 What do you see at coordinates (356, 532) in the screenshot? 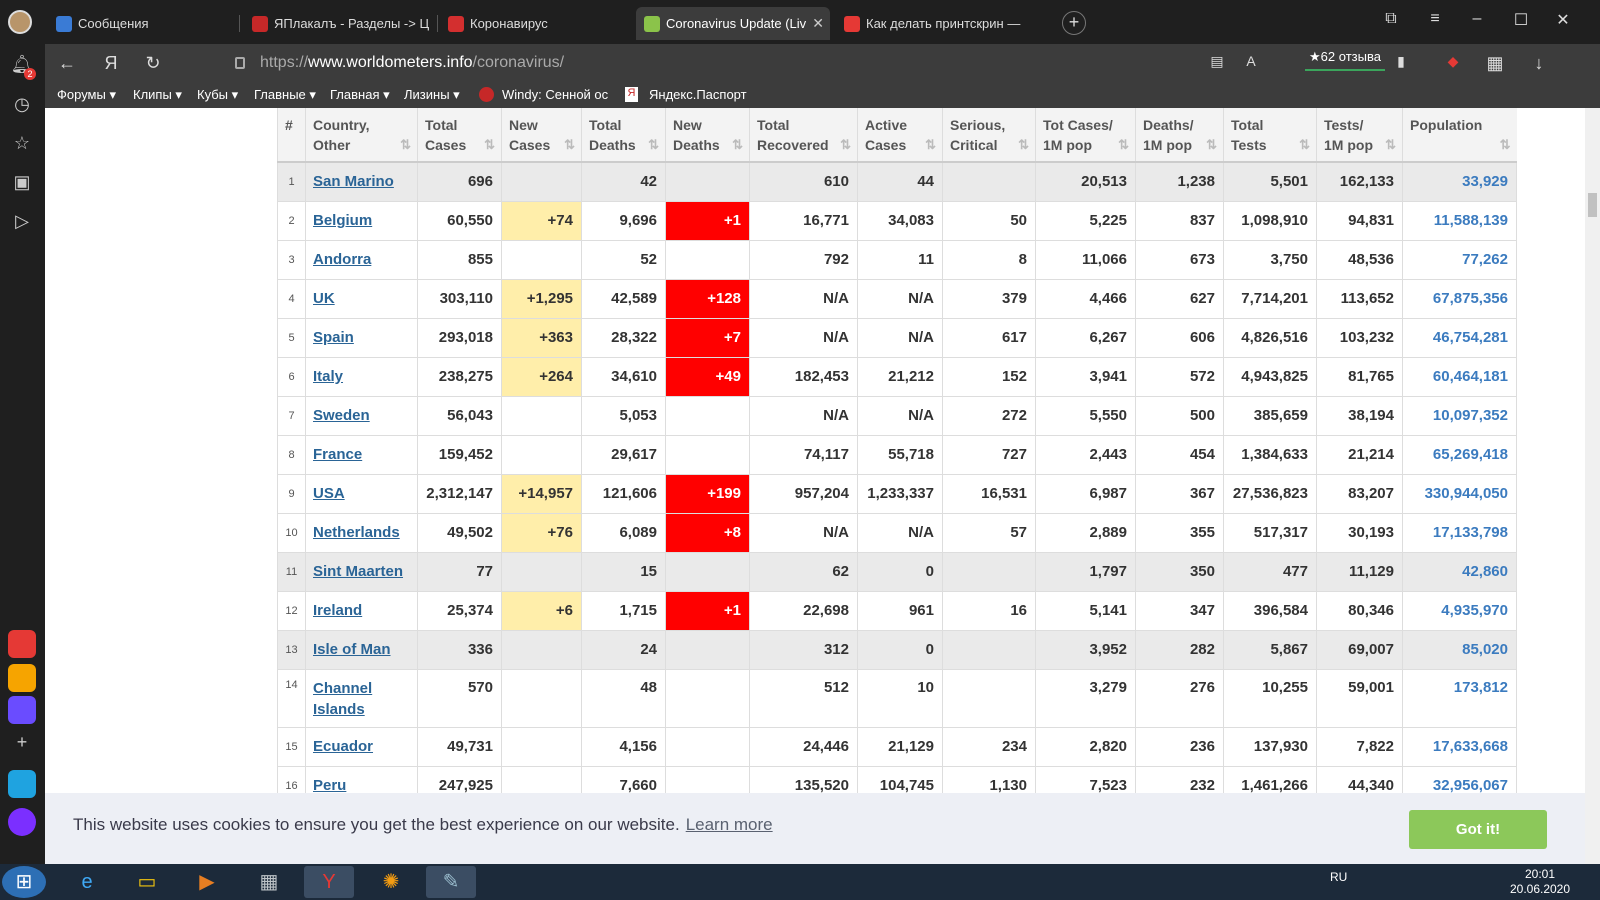
I see `country-link: Netherlands` at bounding box center [356, 532].